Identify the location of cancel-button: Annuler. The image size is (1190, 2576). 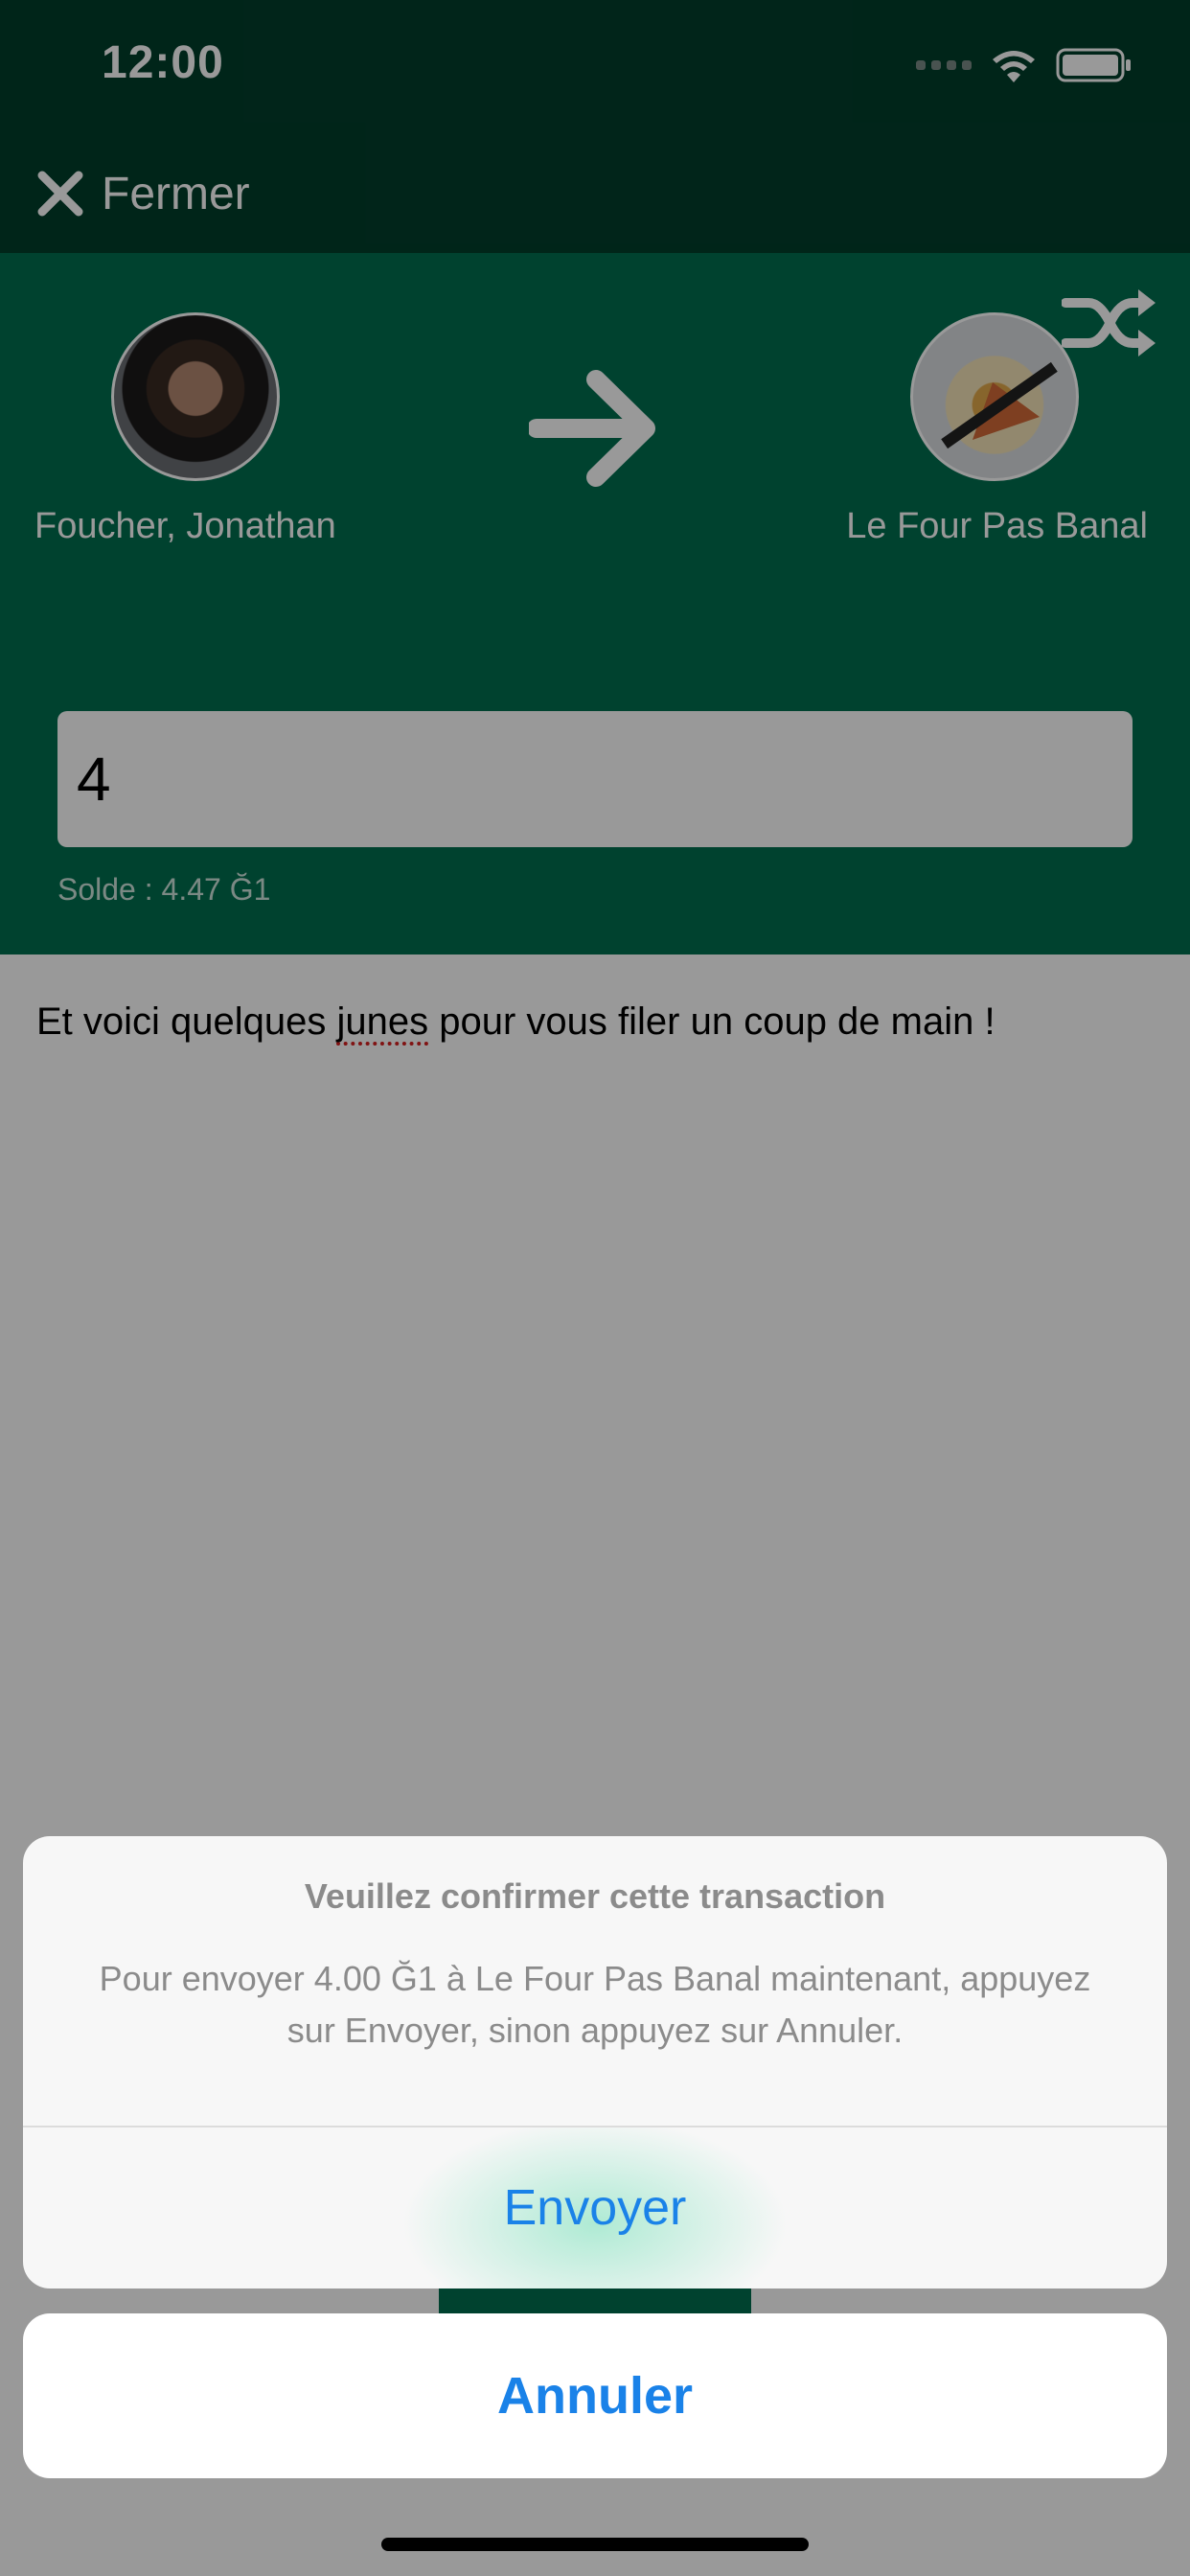
(595, 2395).